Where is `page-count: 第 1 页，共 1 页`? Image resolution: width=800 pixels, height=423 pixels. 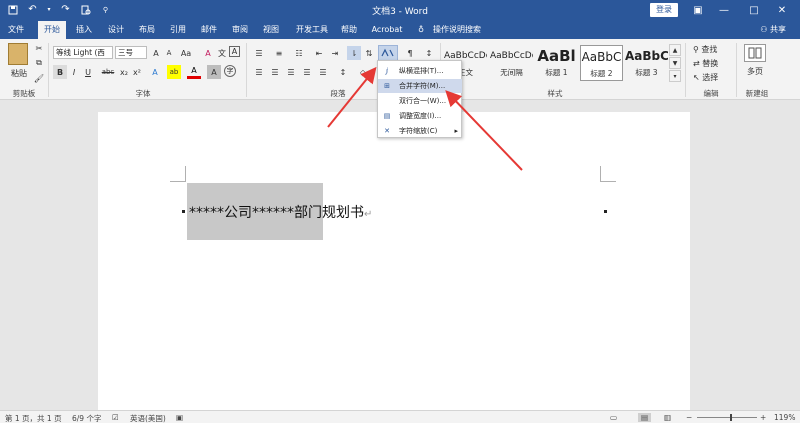 page-count: 第 1 页，共 1 页 is located at coordinates (33, 418).